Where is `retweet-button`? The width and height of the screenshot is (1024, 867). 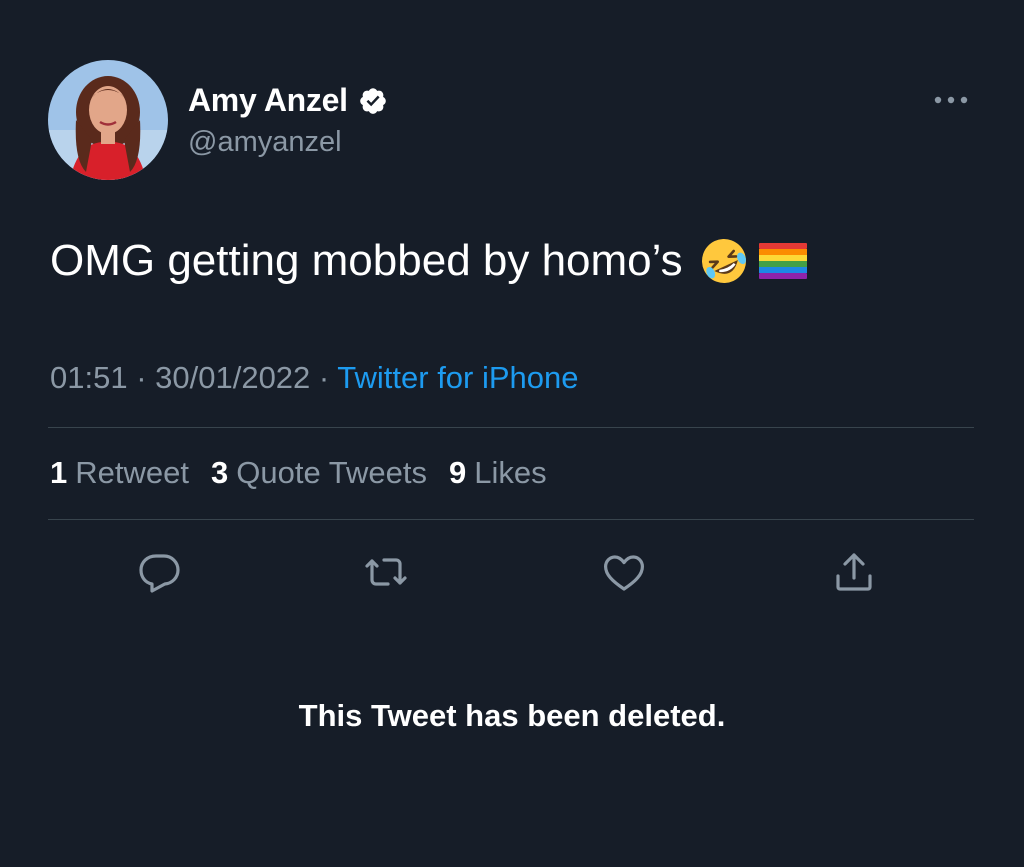
retweet-button is located at coordinates (386, 572).